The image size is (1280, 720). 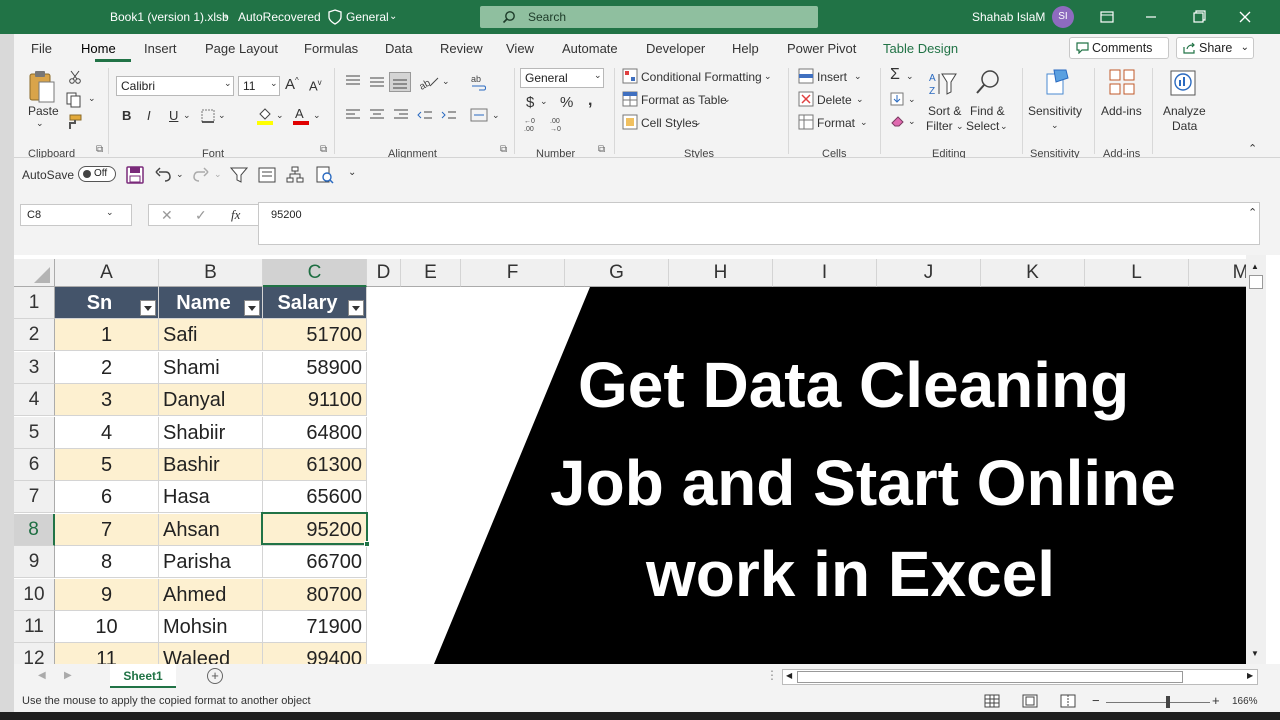 What do you see at coordinates (107, 432) in the screenshot?
I see `table-cell-sn: 4` at bounding box center [107, 432].